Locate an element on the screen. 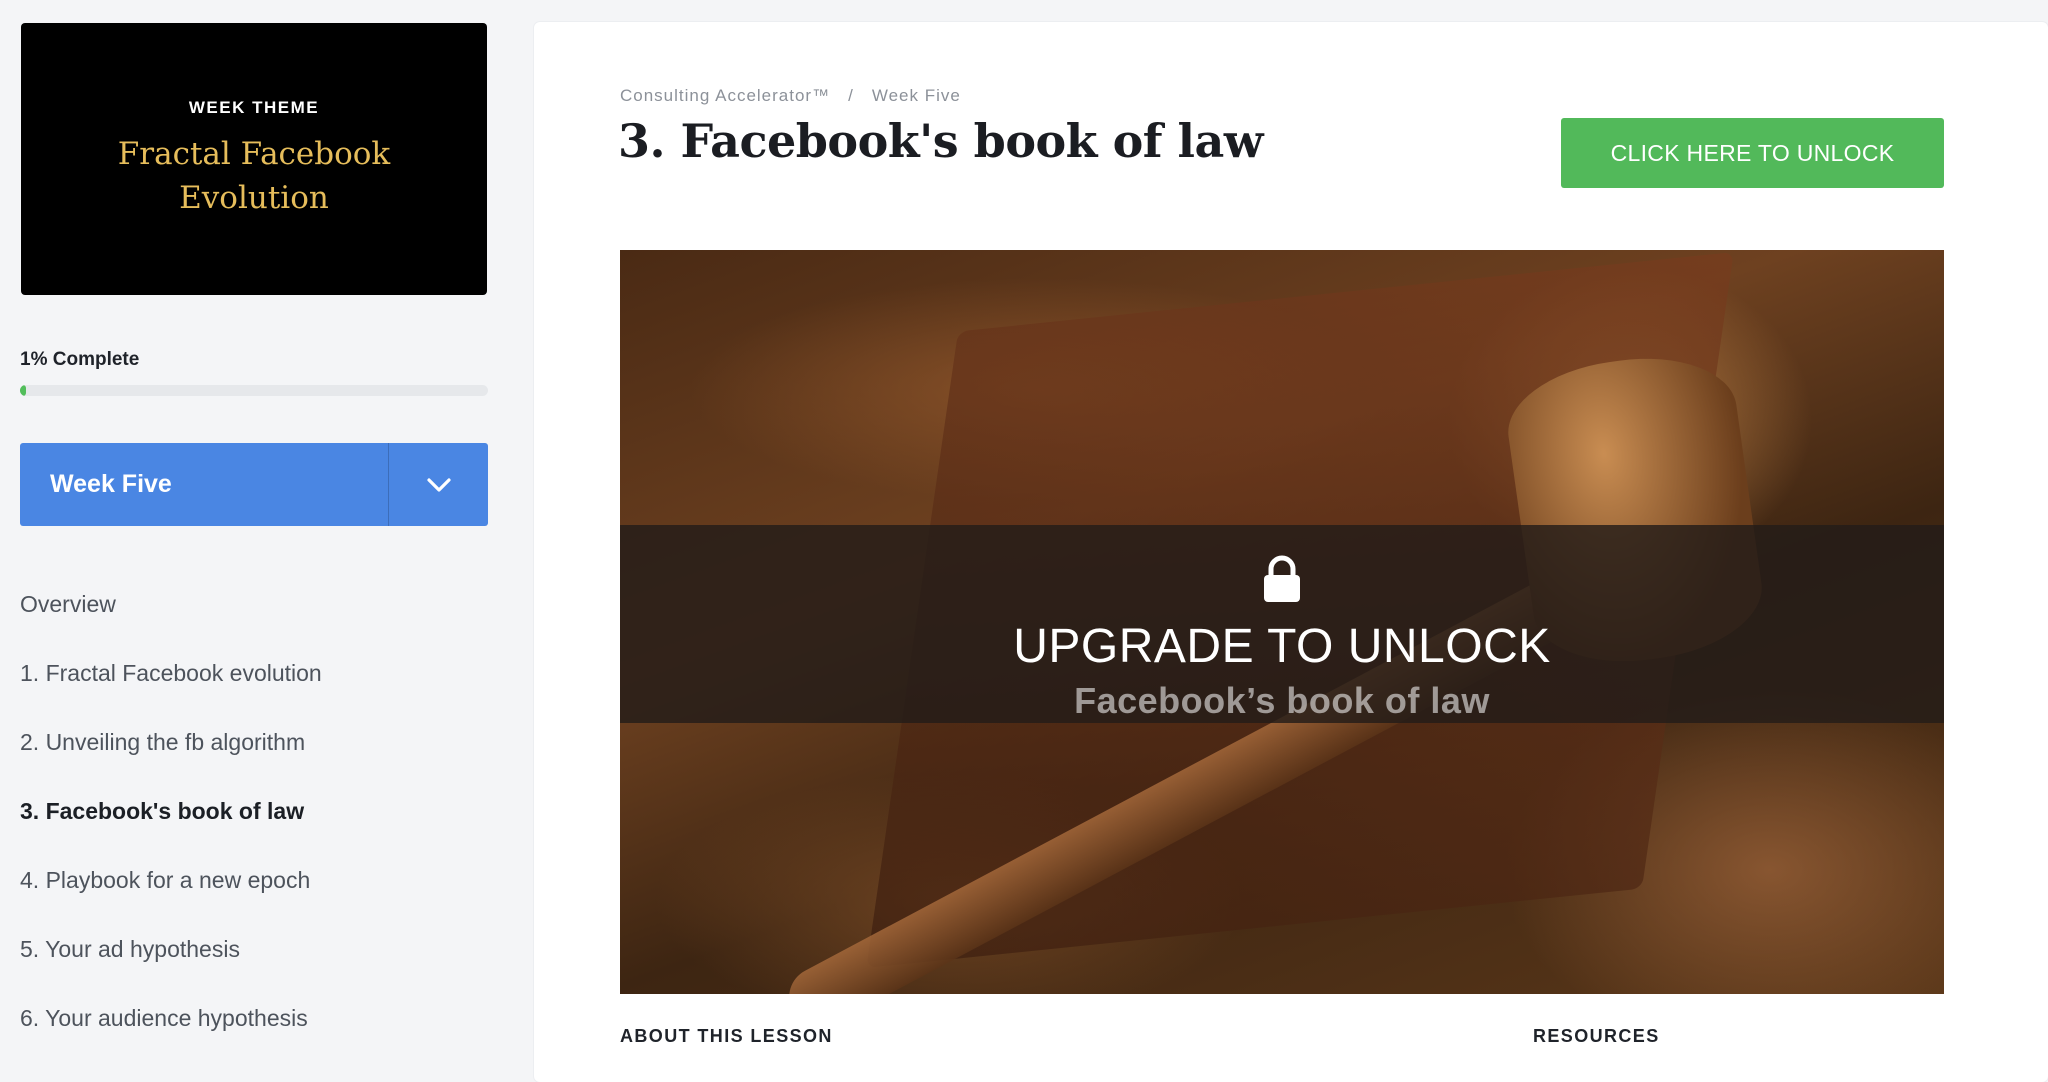  sidebar-item-lesson: 6. Your audience hypothesis is located at coordinates (171, 1018).